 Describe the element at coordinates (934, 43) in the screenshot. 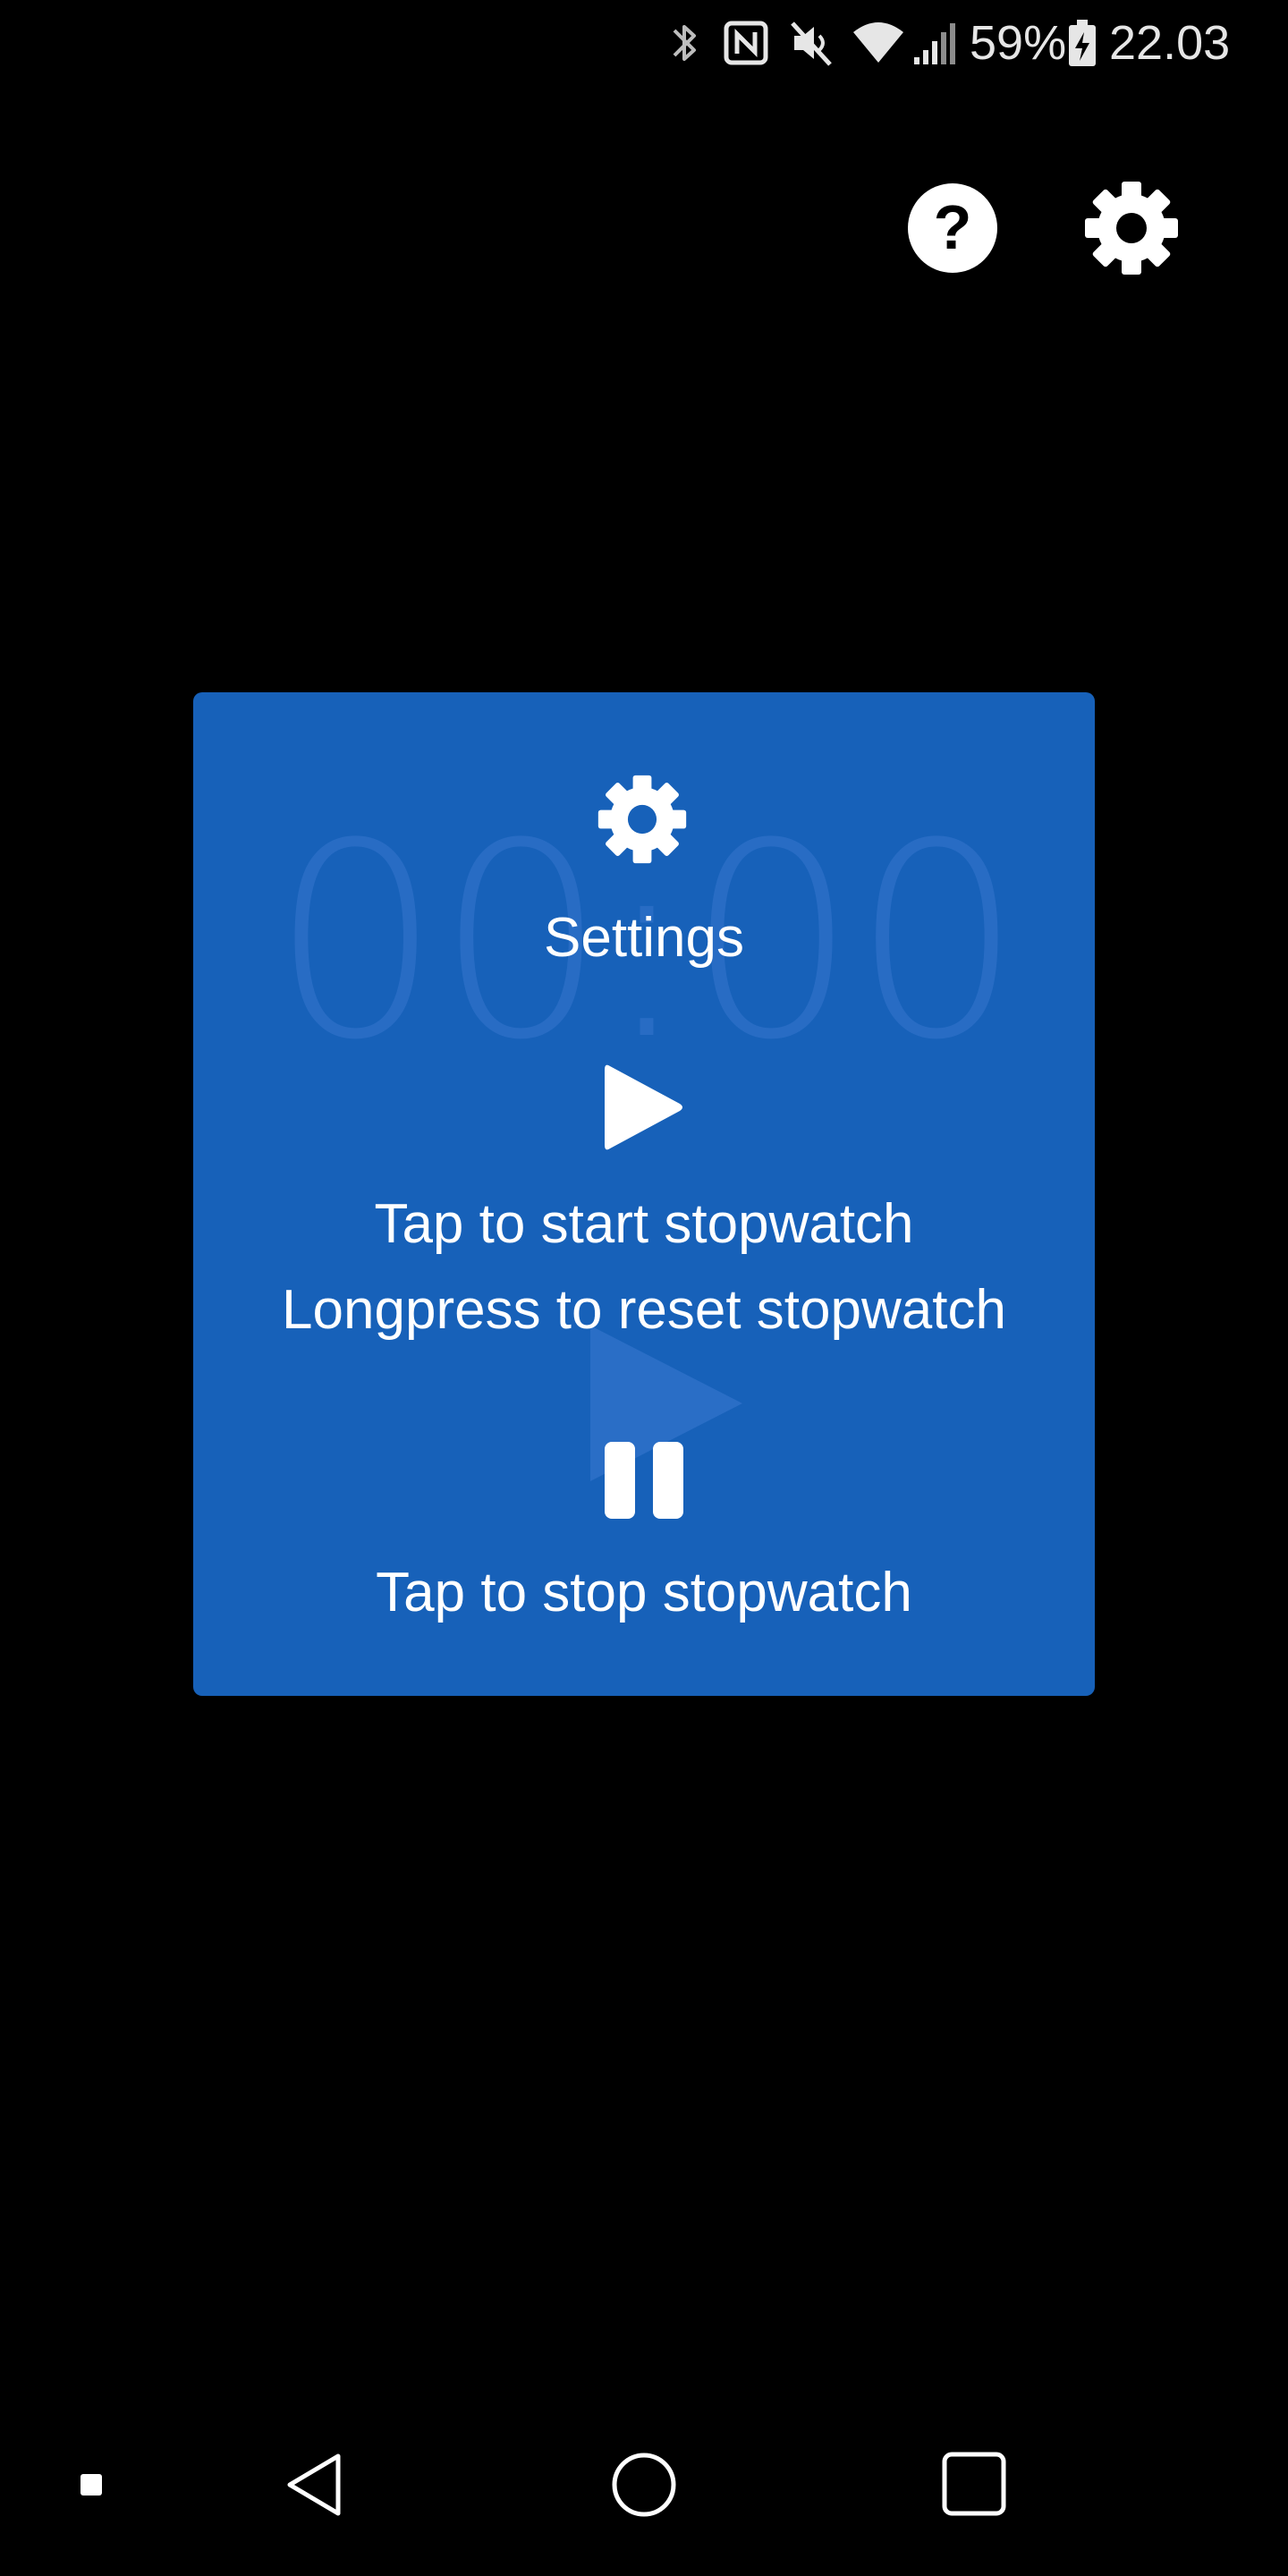

I see `signal-icon` at that location.